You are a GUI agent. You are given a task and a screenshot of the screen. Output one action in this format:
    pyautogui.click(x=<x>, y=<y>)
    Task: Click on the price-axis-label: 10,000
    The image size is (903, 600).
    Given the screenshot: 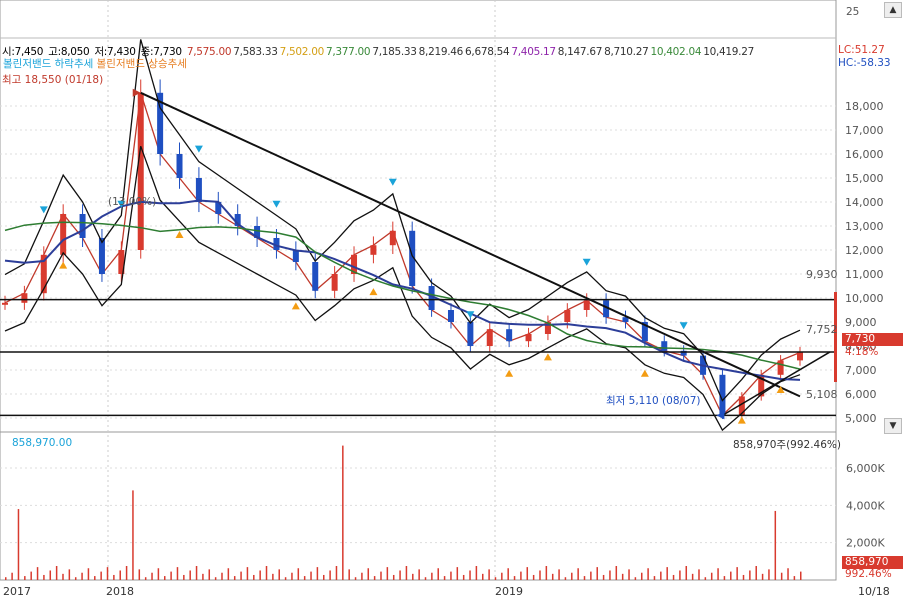 What is the action you would take?
    pyautogui.click(x=864, y=298)
    